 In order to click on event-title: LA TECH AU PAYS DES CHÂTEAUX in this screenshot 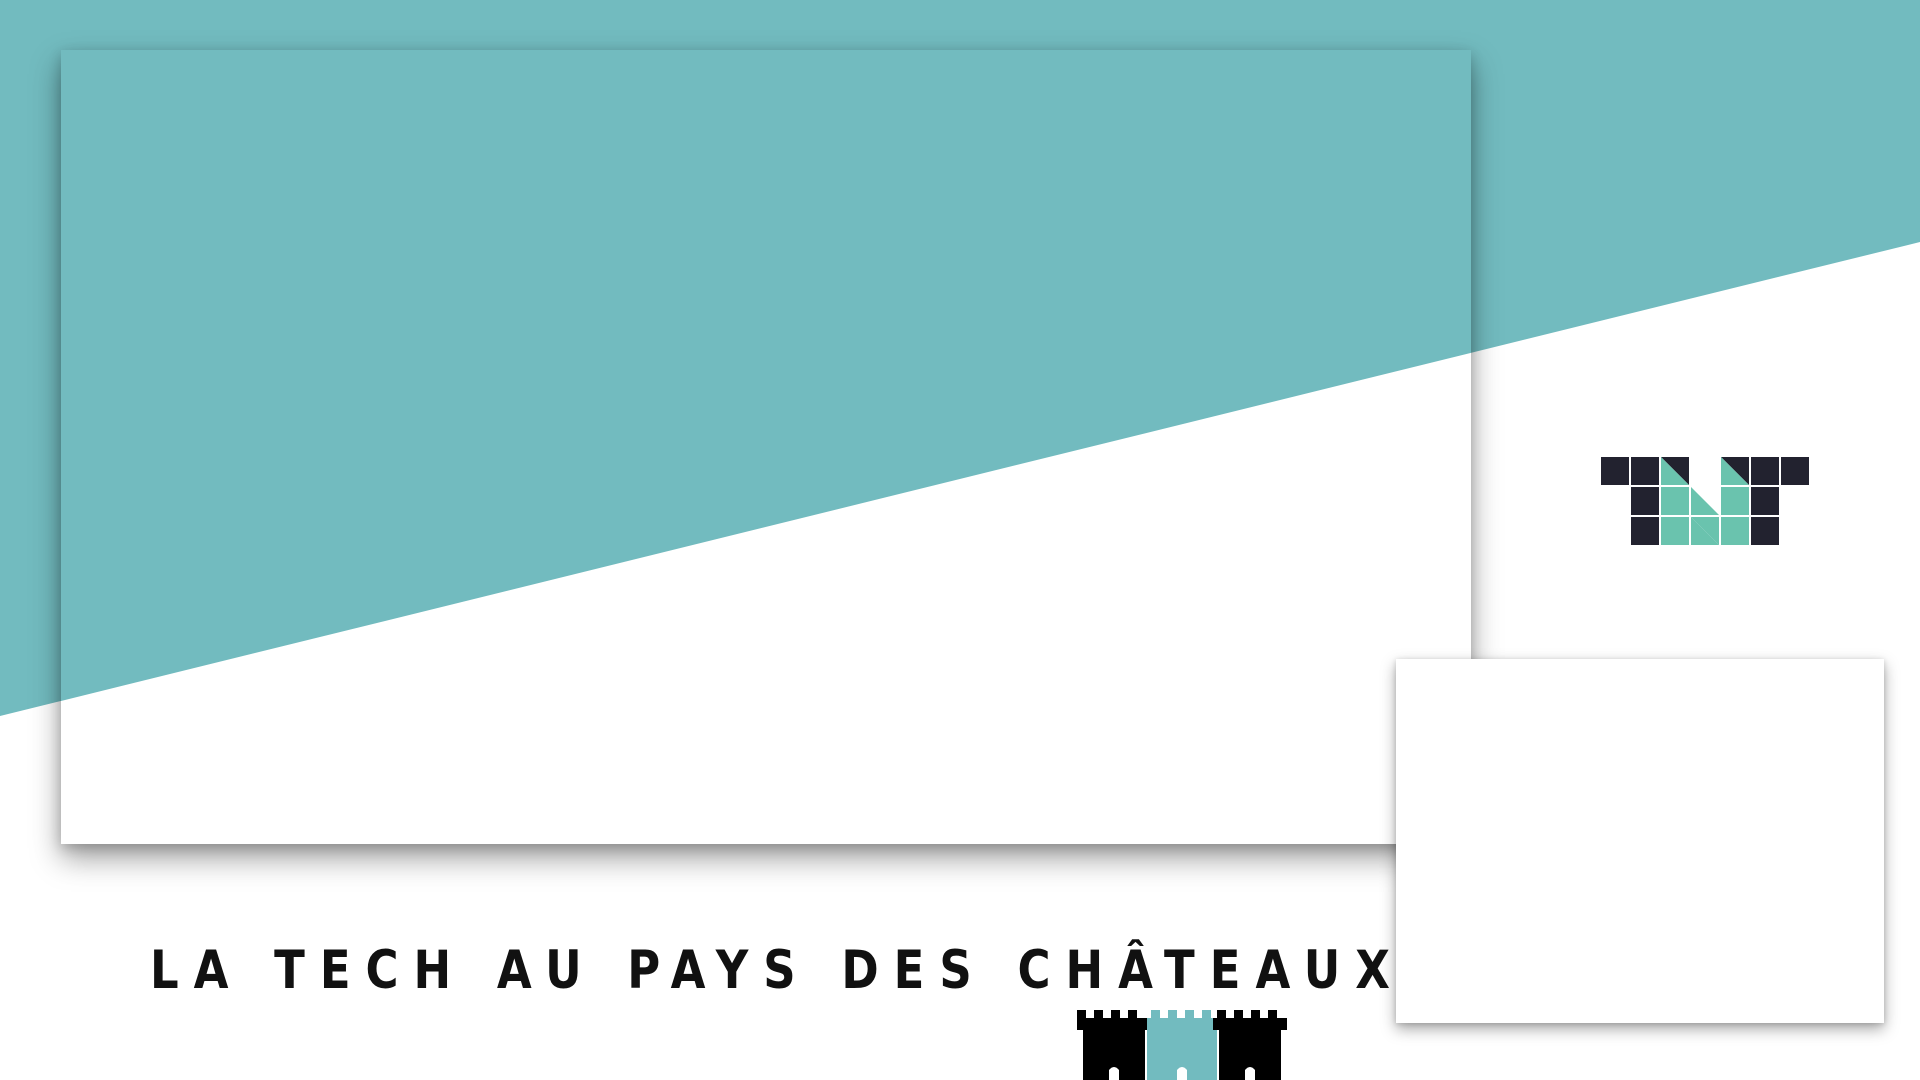, I will do `click(777, 970)`.